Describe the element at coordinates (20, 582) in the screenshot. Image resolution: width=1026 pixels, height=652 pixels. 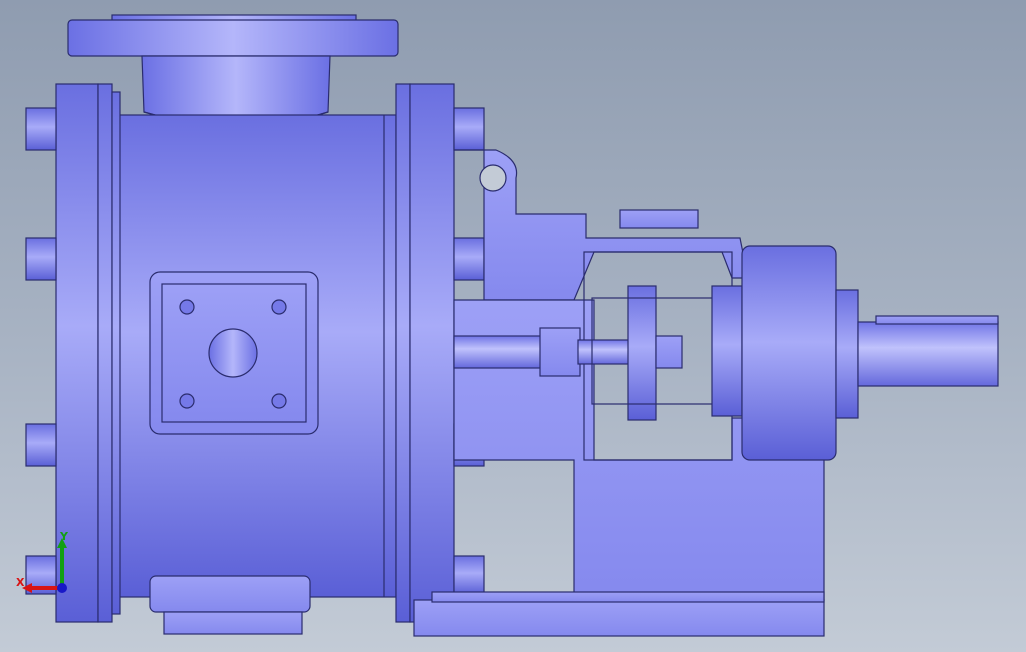
I see `axis-x-label: X` at that location.